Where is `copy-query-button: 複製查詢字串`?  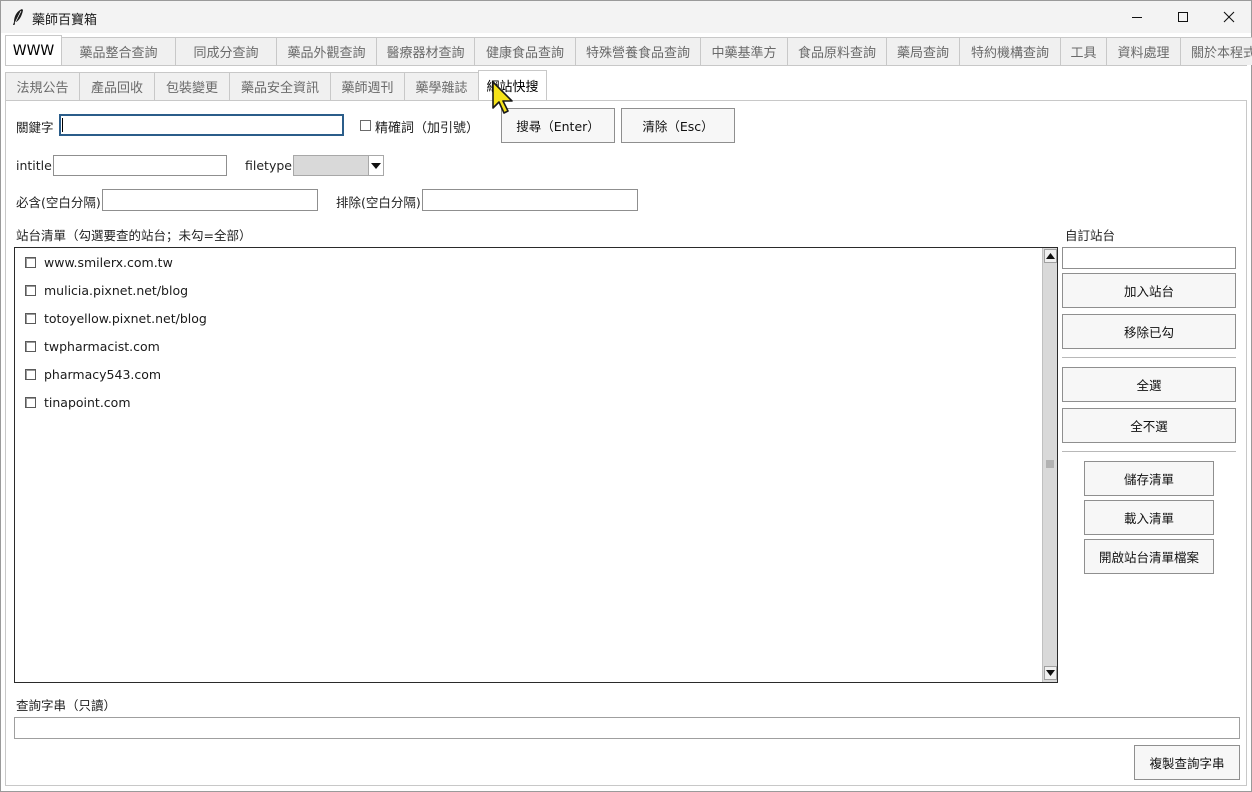 copy-query-button: 複製查詢字串 is located at coordinates (1187, 762).